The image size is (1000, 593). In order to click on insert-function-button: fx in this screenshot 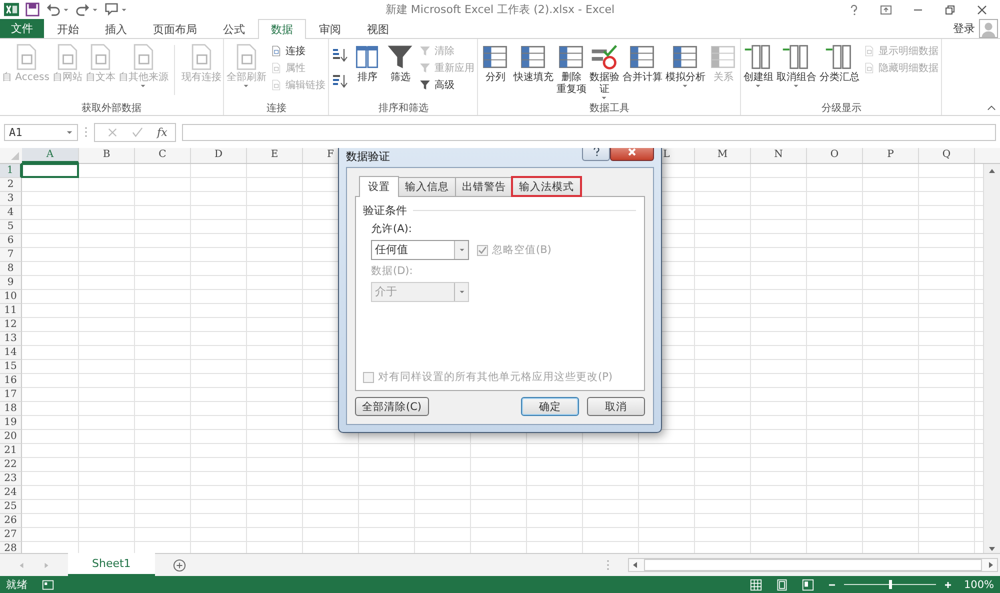, I will do `click(162, 132)`.